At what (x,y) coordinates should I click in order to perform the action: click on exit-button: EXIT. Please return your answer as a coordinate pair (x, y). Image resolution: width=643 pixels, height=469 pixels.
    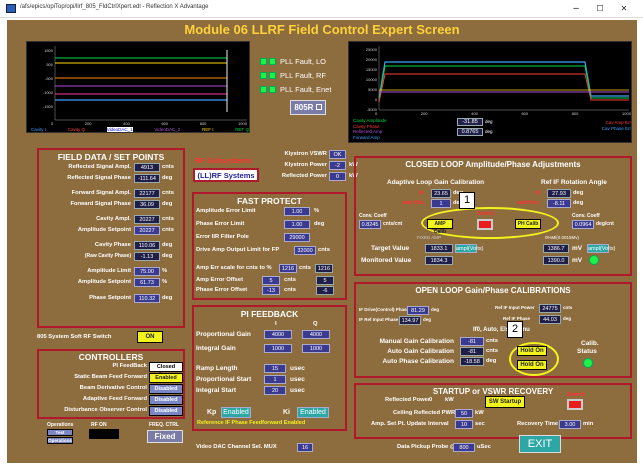
    Looking at the image, I should click on (540, 444).